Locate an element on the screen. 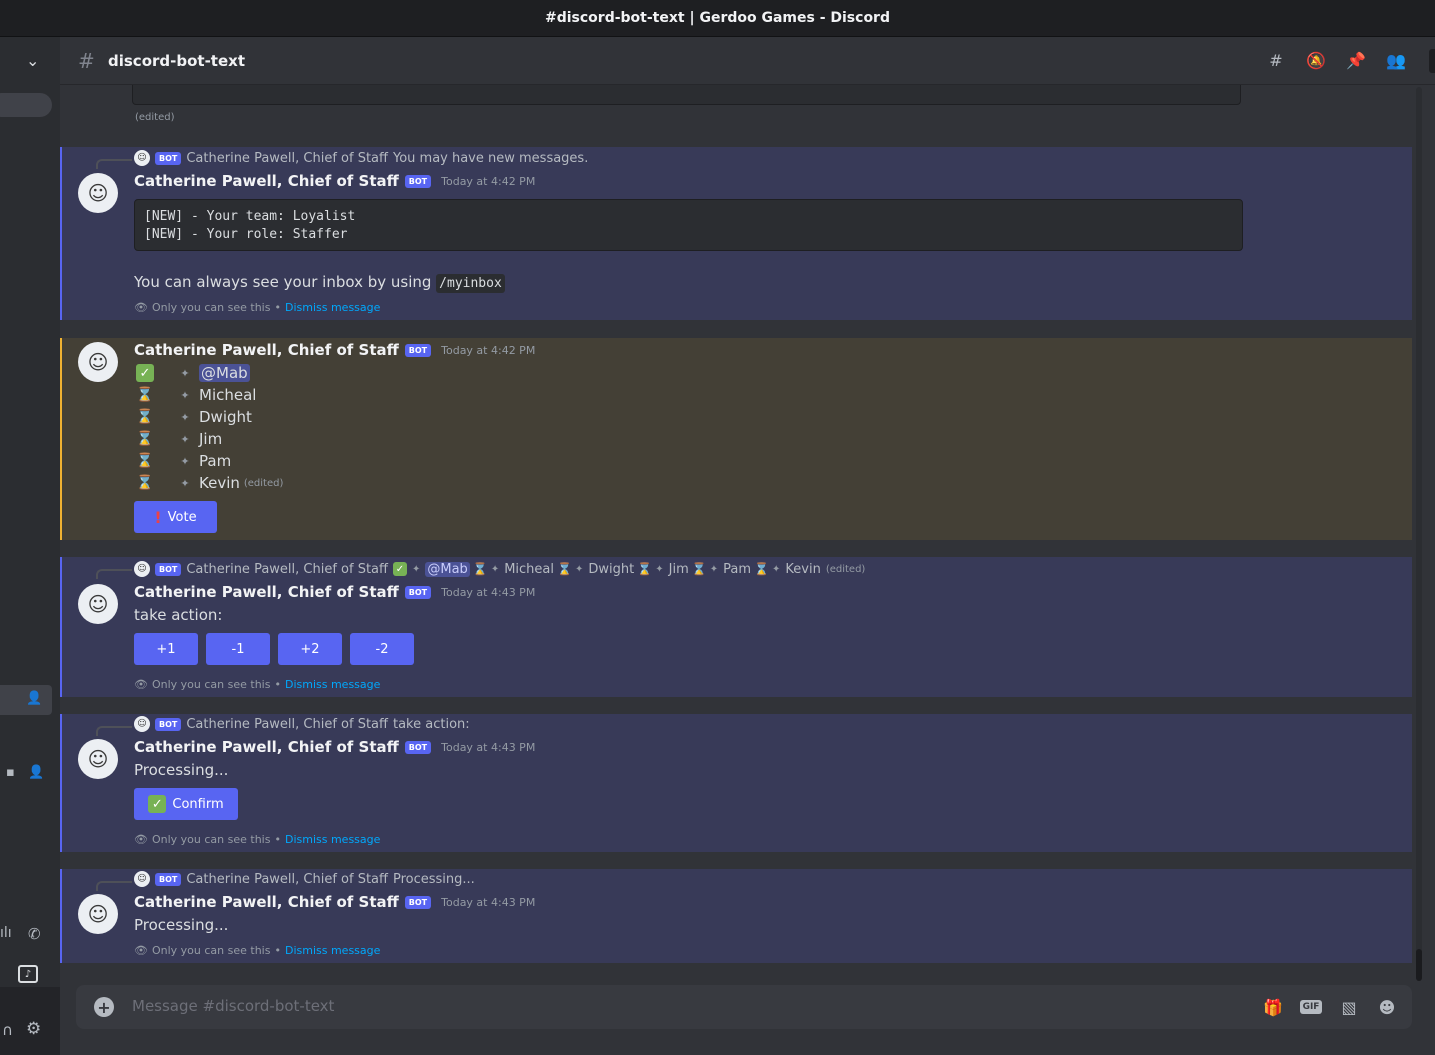  voter-row: ⌛ ✦ Kevin (edited) is located at coordinates (208, 483).